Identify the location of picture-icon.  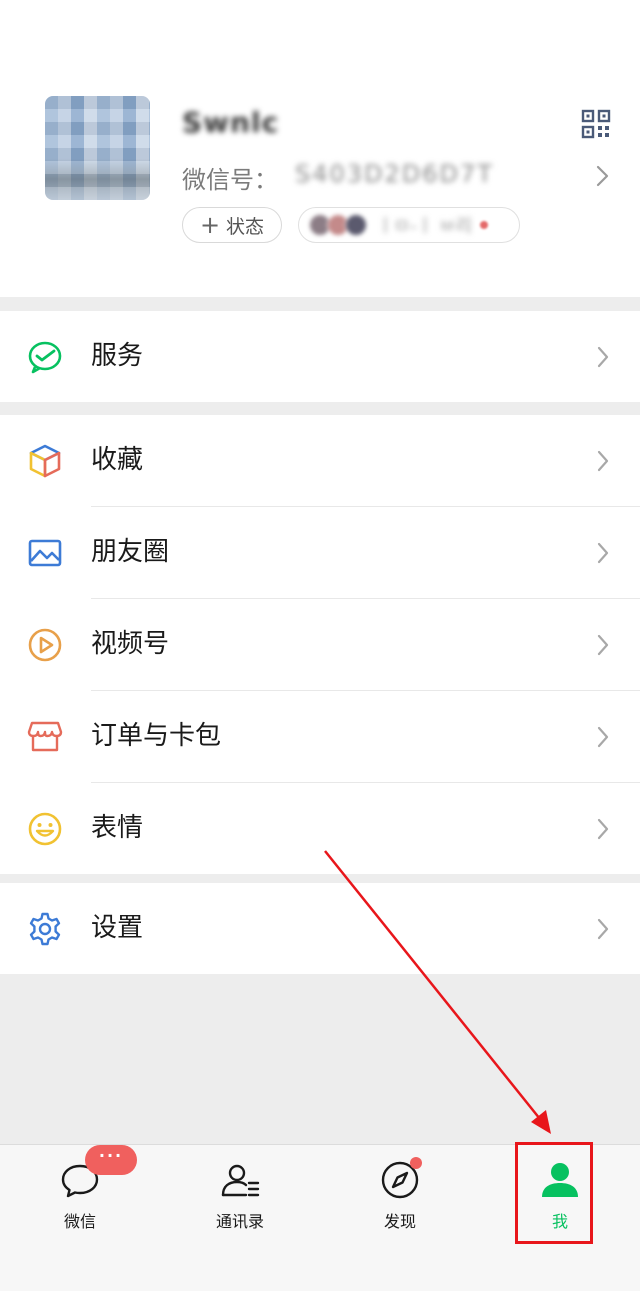
(45, 553).